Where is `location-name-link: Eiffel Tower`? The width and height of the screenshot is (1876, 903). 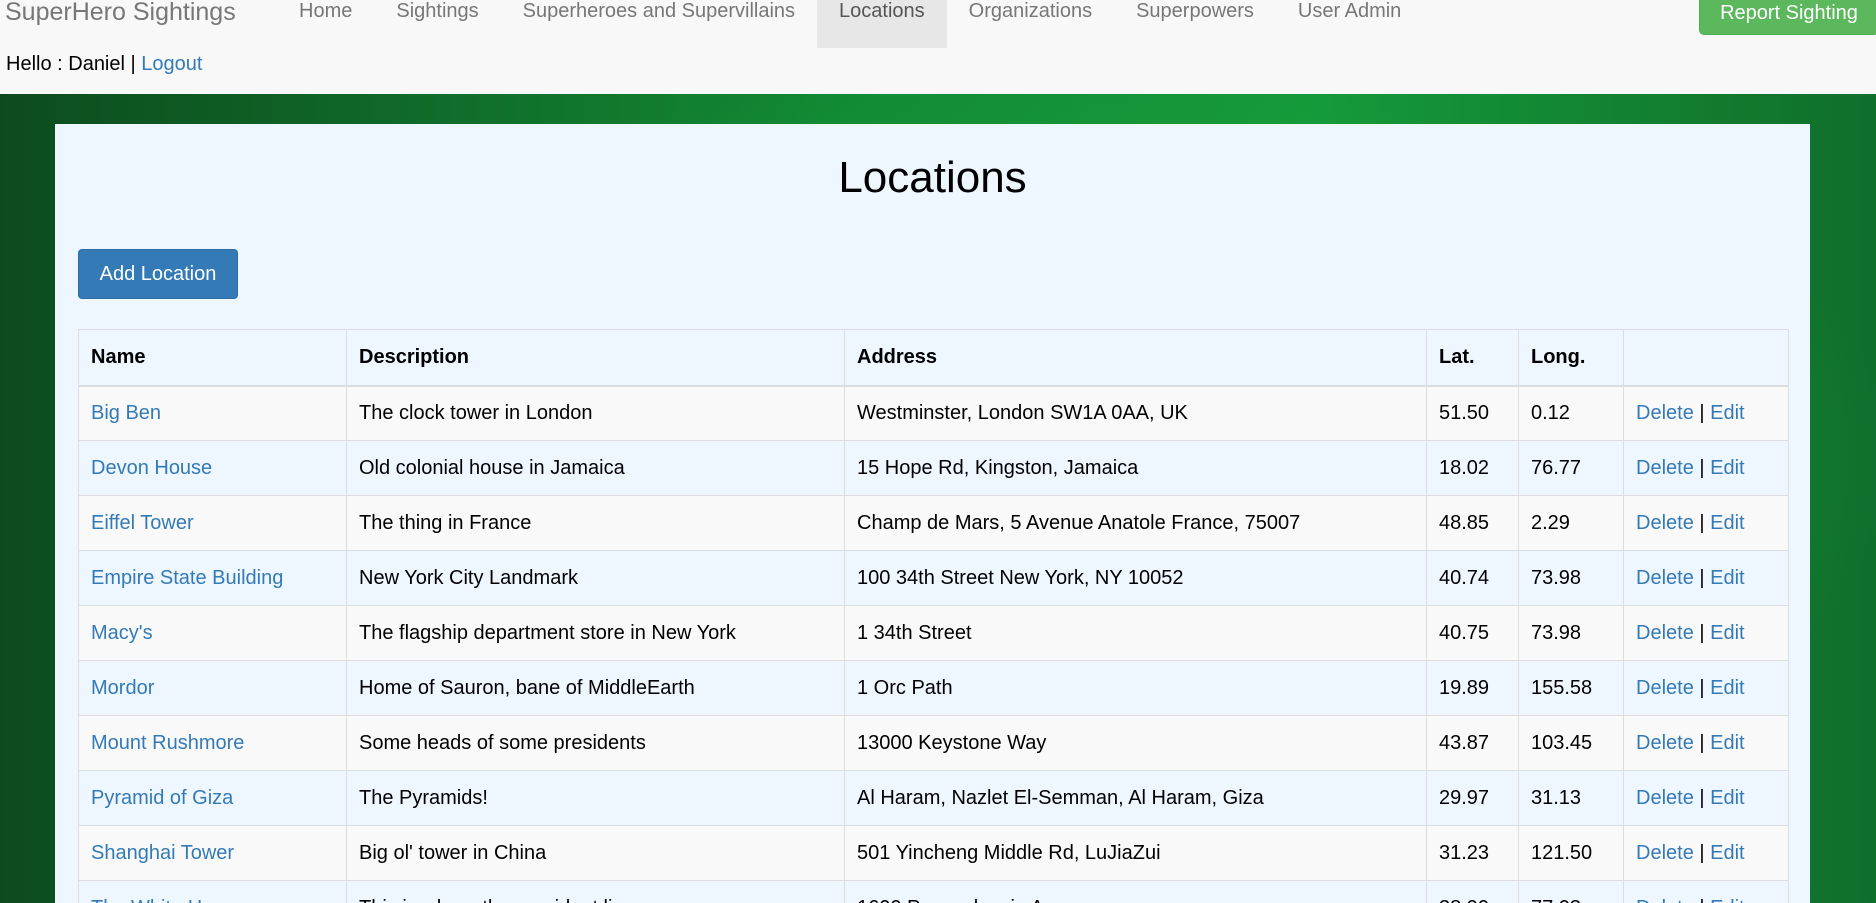 location-name-link: Eiffel Tower is located at coordinates (142, 523).